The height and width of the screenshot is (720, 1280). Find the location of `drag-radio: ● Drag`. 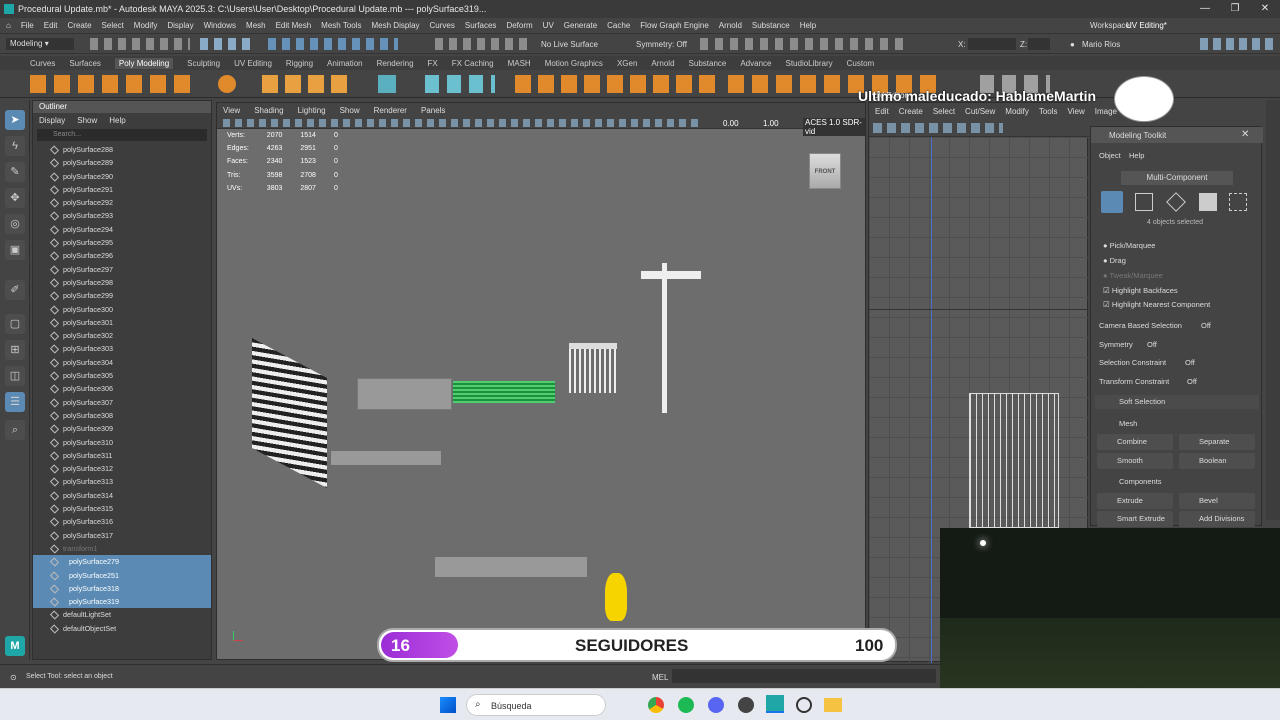

drag-radio: ● Drag is located at coordinates (1114, 260).